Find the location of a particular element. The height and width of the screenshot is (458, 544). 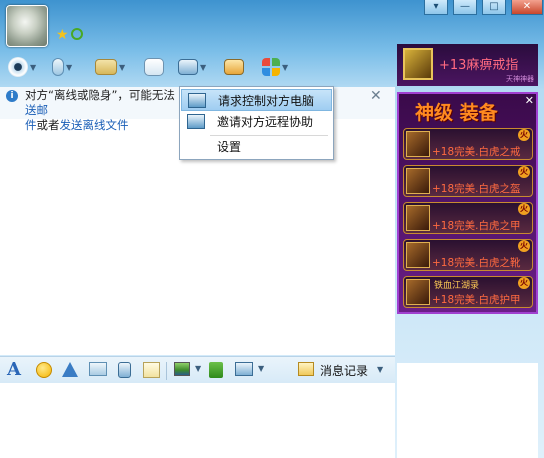

add-contact-icon is located at coordinates (154, 67).